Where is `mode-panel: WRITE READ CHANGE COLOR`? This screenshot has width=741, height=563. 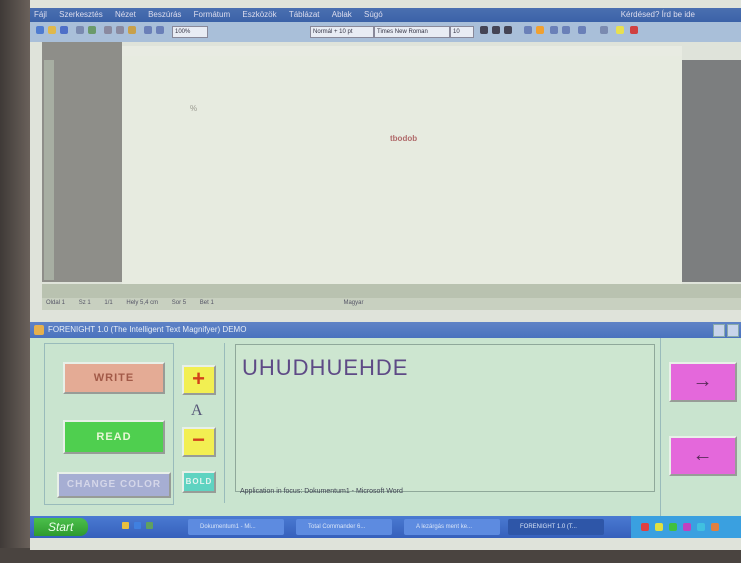 mode-panel: WRITE READ CHANGE COLOR is located at coordinates (109, 424).